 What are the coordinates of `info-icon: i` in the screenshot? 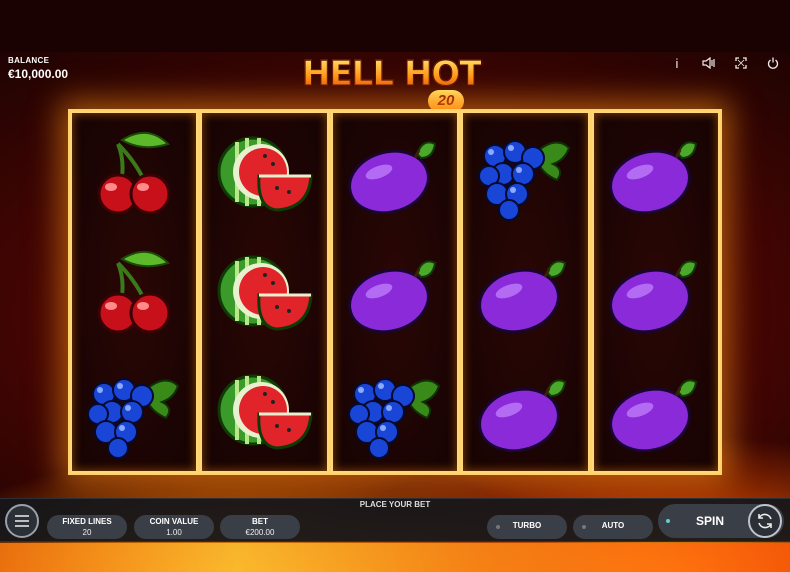 It's located at (677, 63).